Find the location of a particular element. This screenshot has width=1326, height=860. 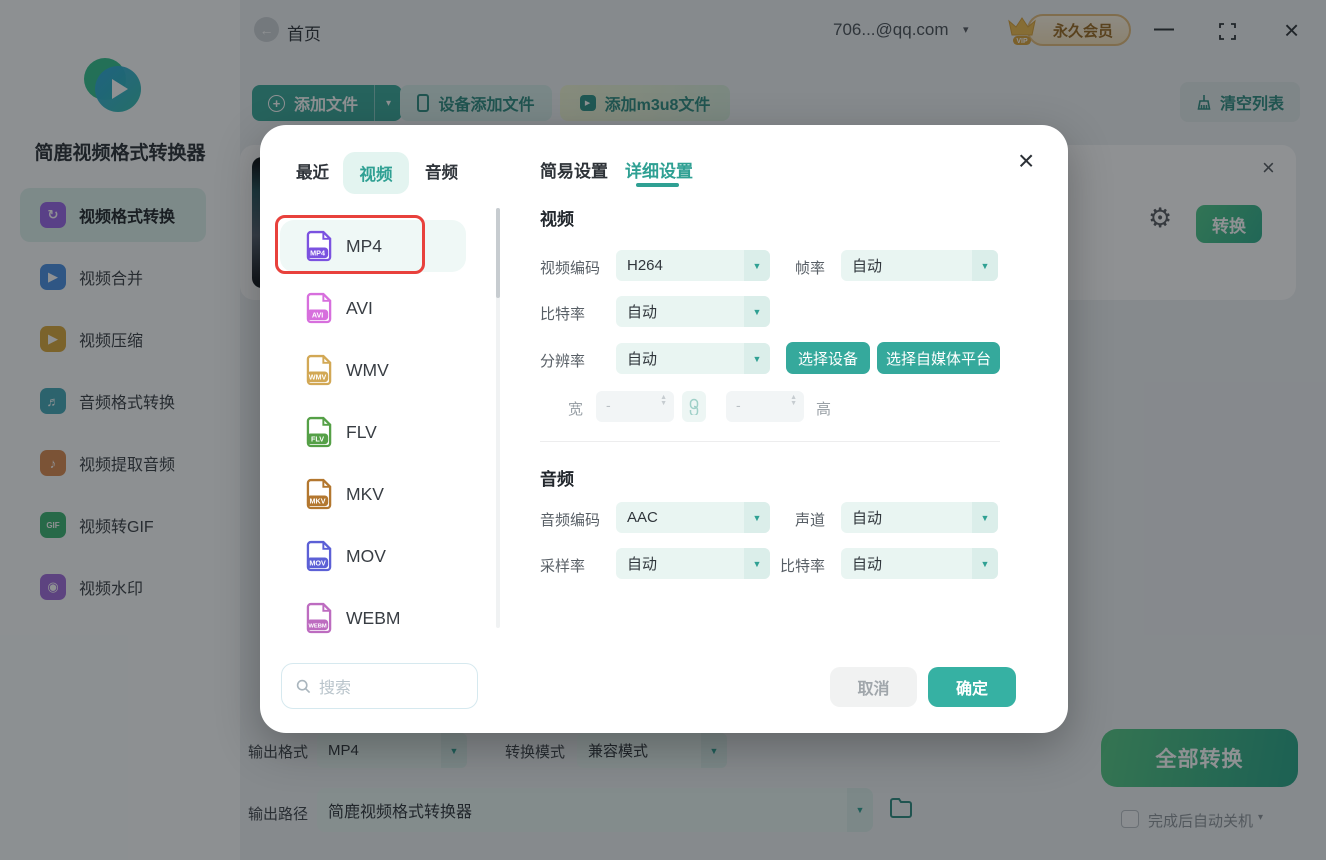

format-label: WEBM is located at coordinates (373, 617).